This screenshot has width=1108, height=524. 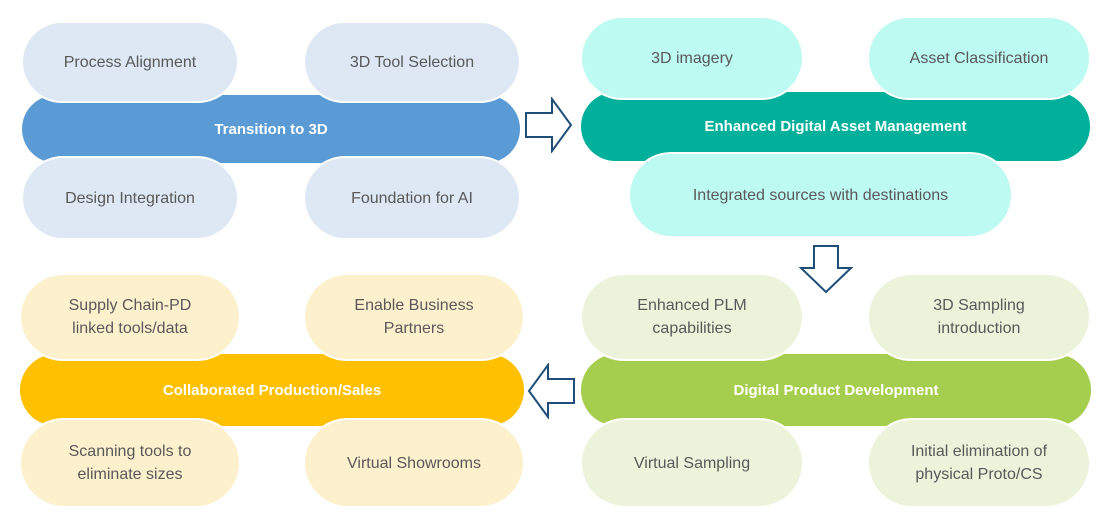 I want to click on item-initial-elimination: Initial elimination of physical Proto/CS, so click(x=979, y=463).